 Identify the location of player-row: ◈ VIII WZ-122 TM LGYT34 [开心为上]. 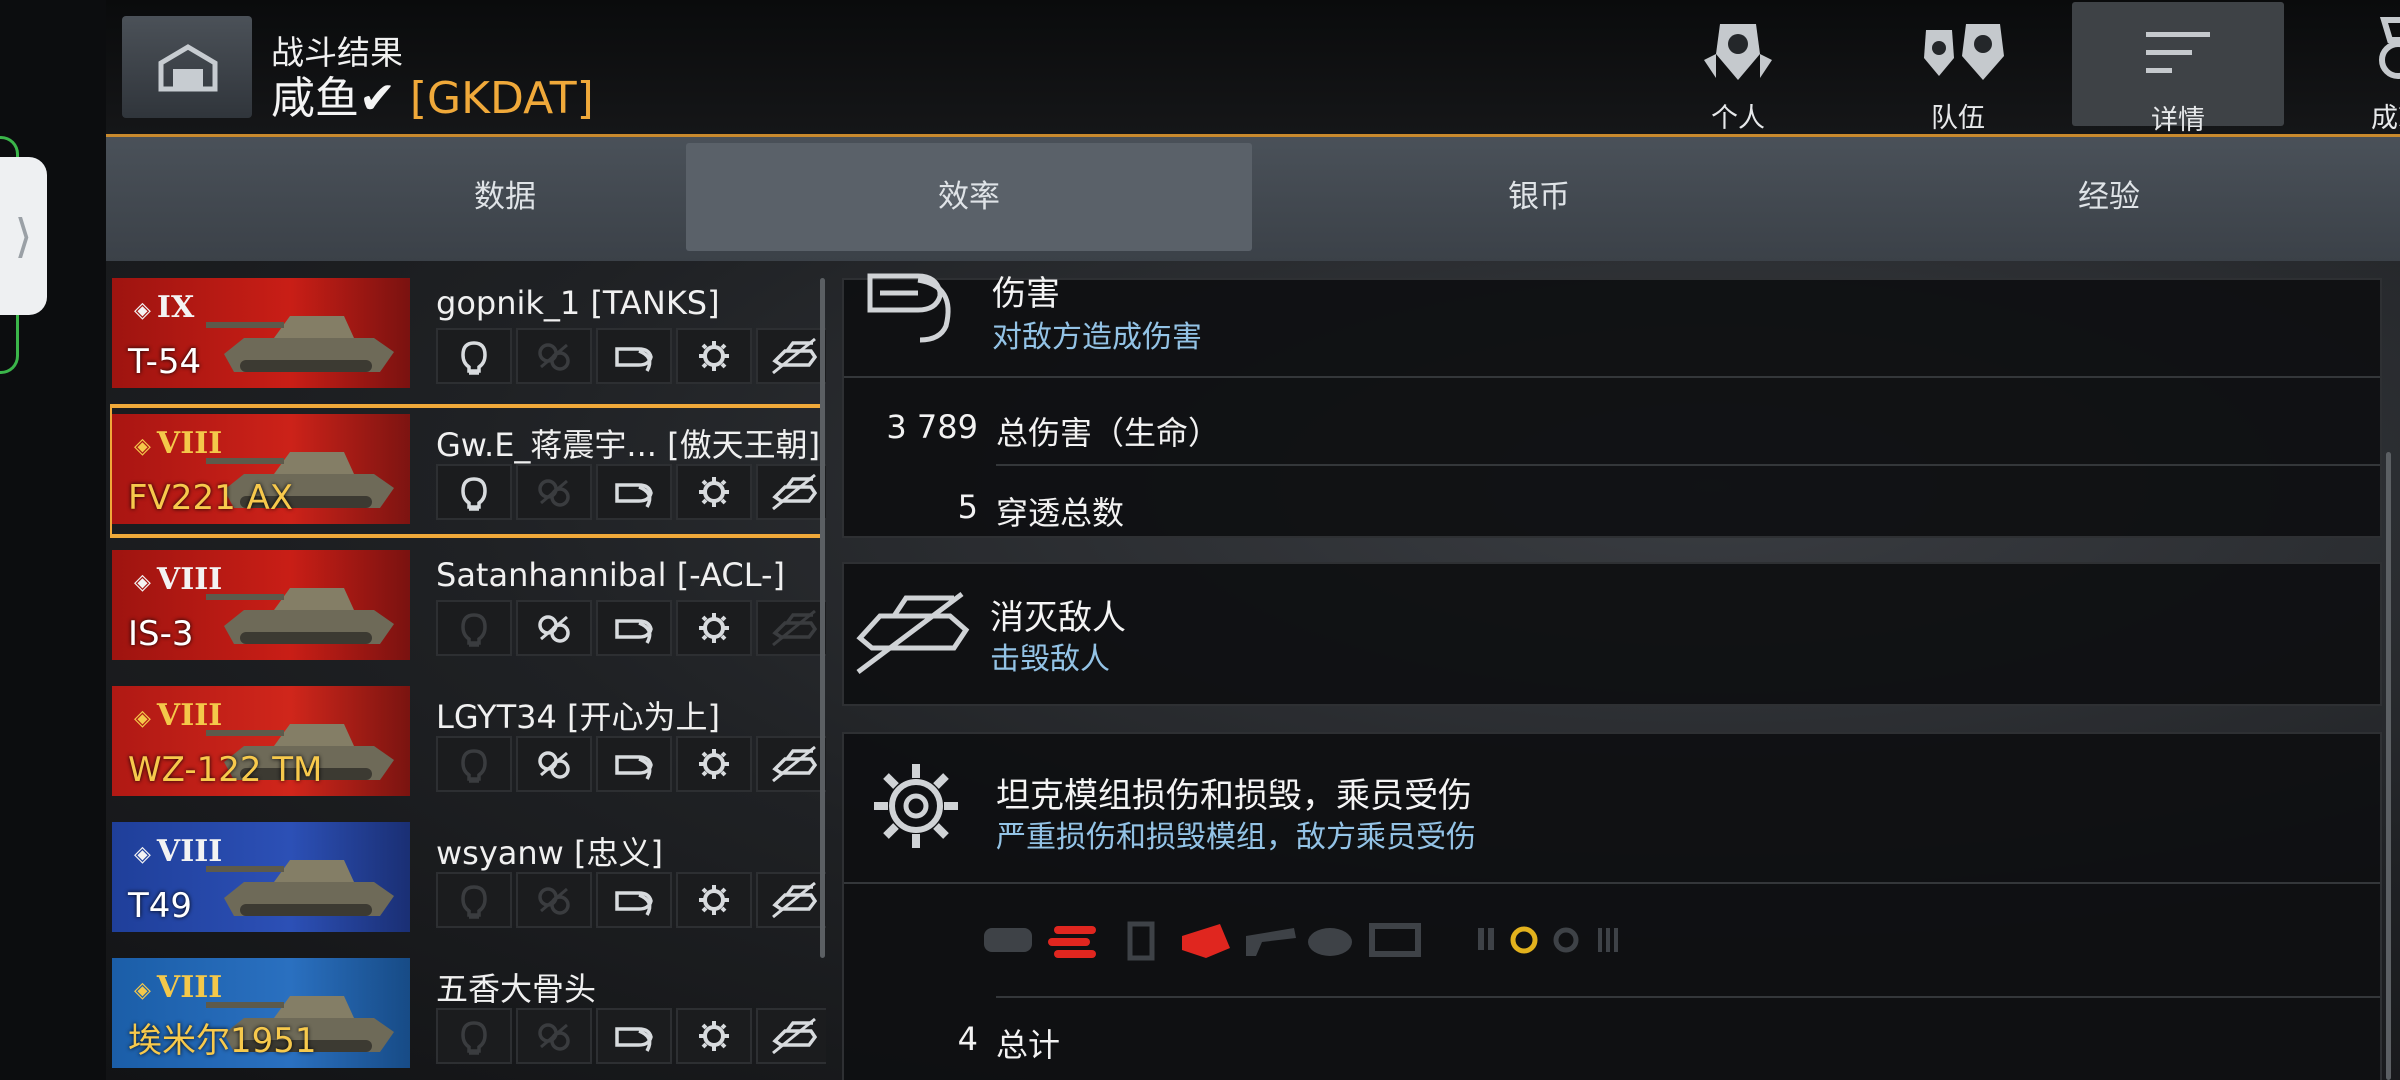
(468, 743).